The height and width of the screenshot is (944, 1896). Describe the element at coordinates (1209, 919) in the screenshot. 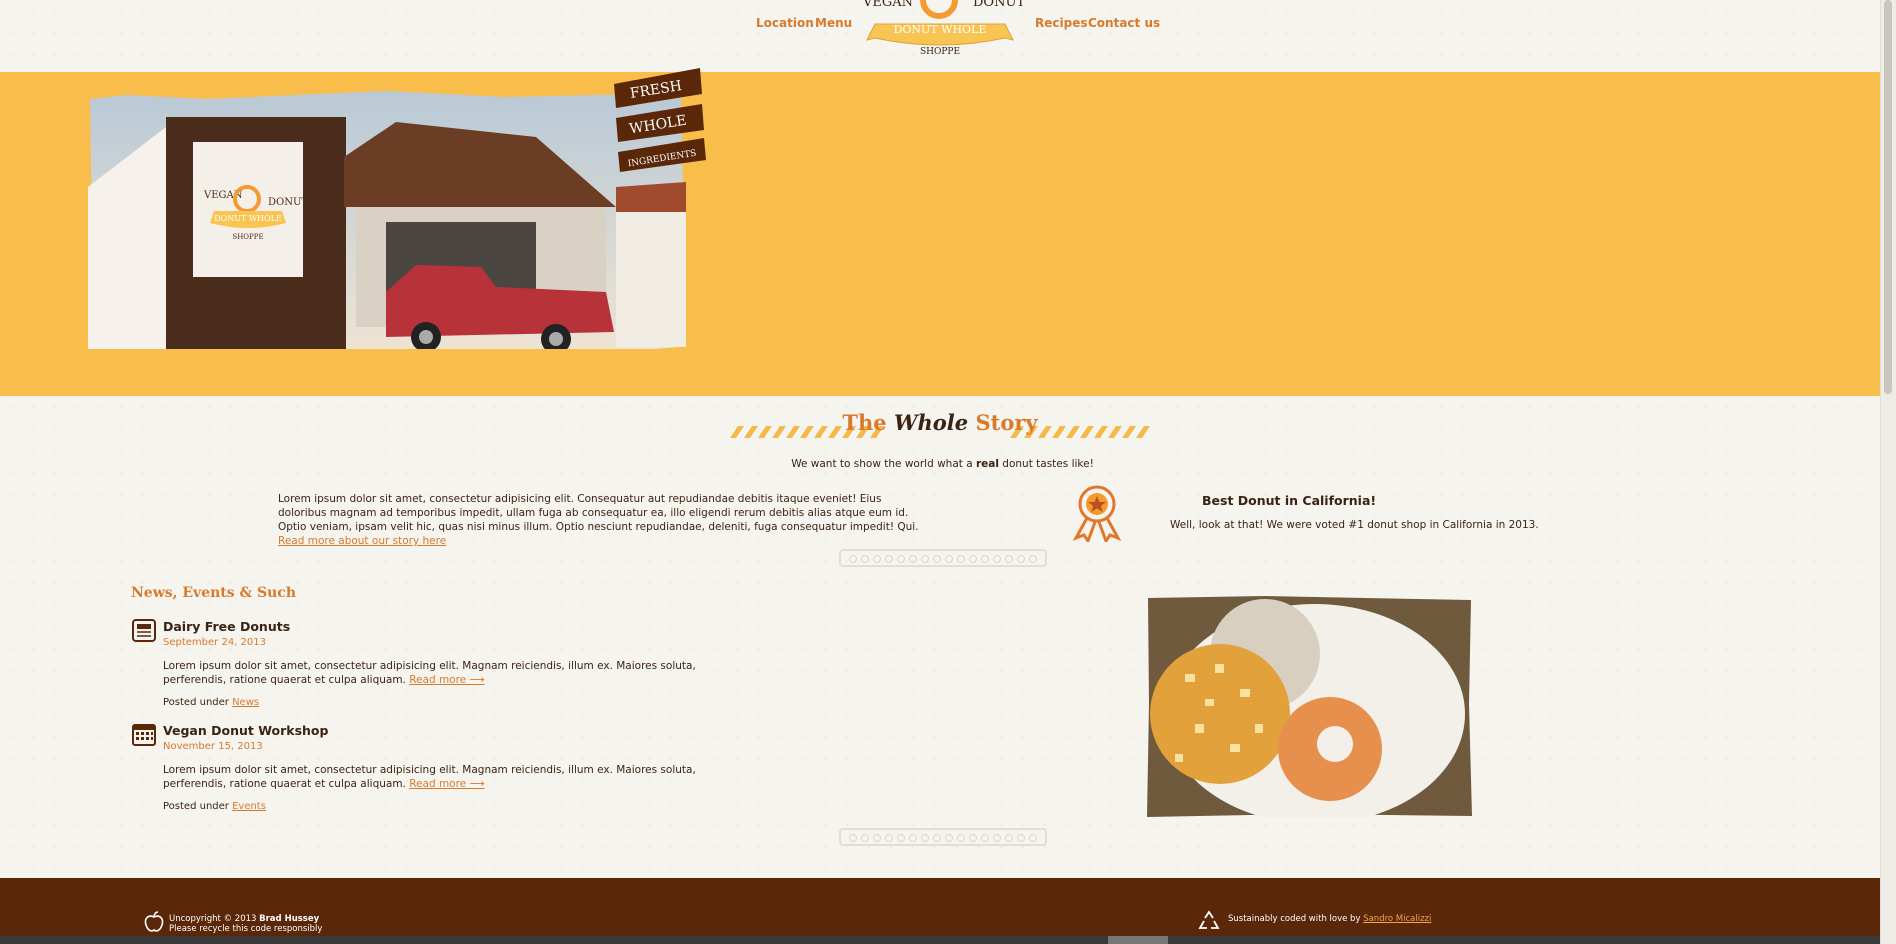

I see `recycle-icon` at that location.